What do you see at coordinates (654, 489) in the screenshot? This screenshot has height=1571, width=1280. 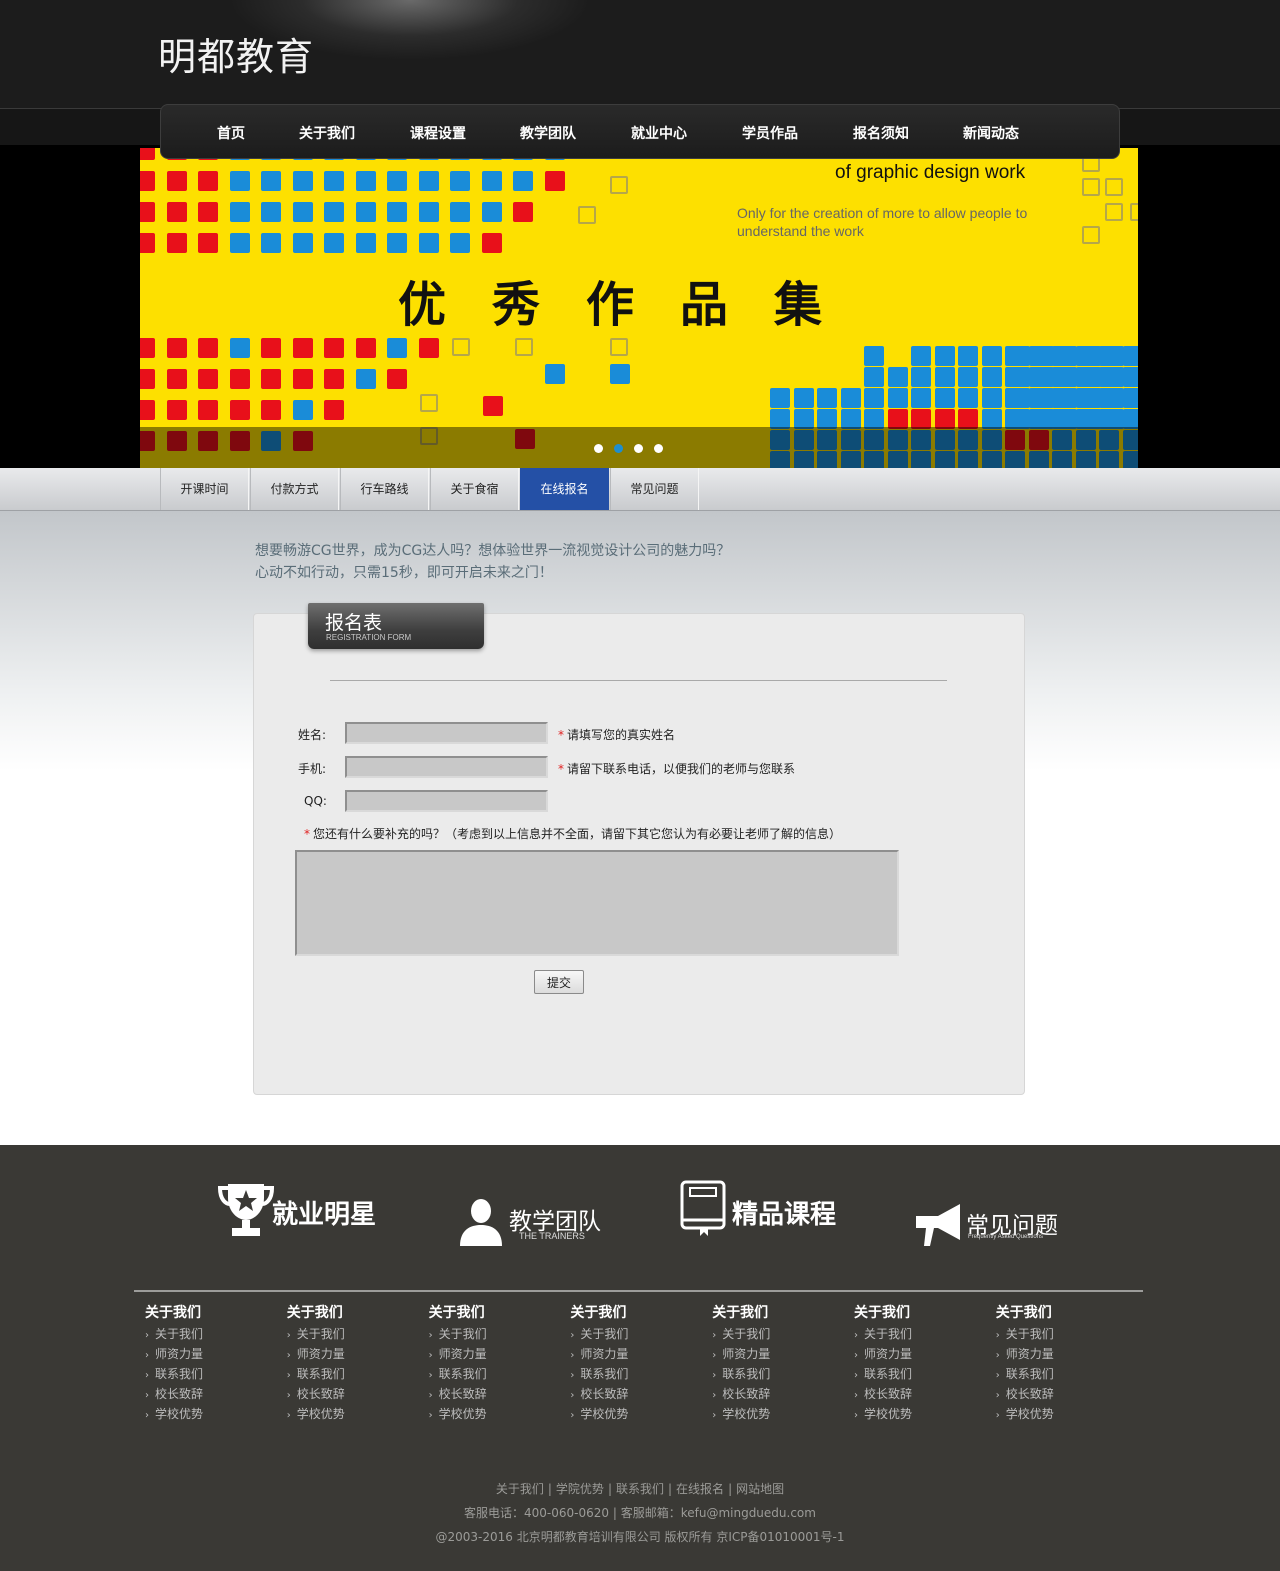 I see `info-tab: 常见问题` at bounding box center [654, 489].